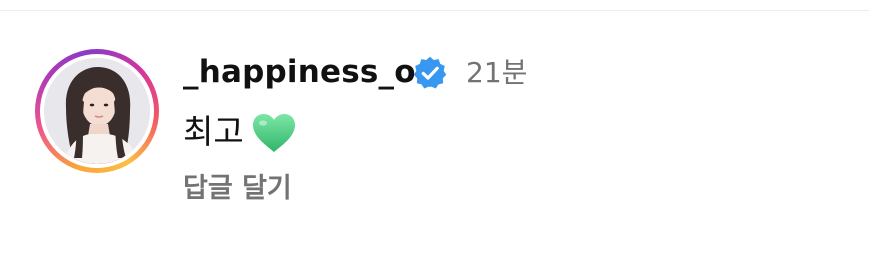 The image size is (869, 254). I want to click on avatar-image, so click(97, 111).